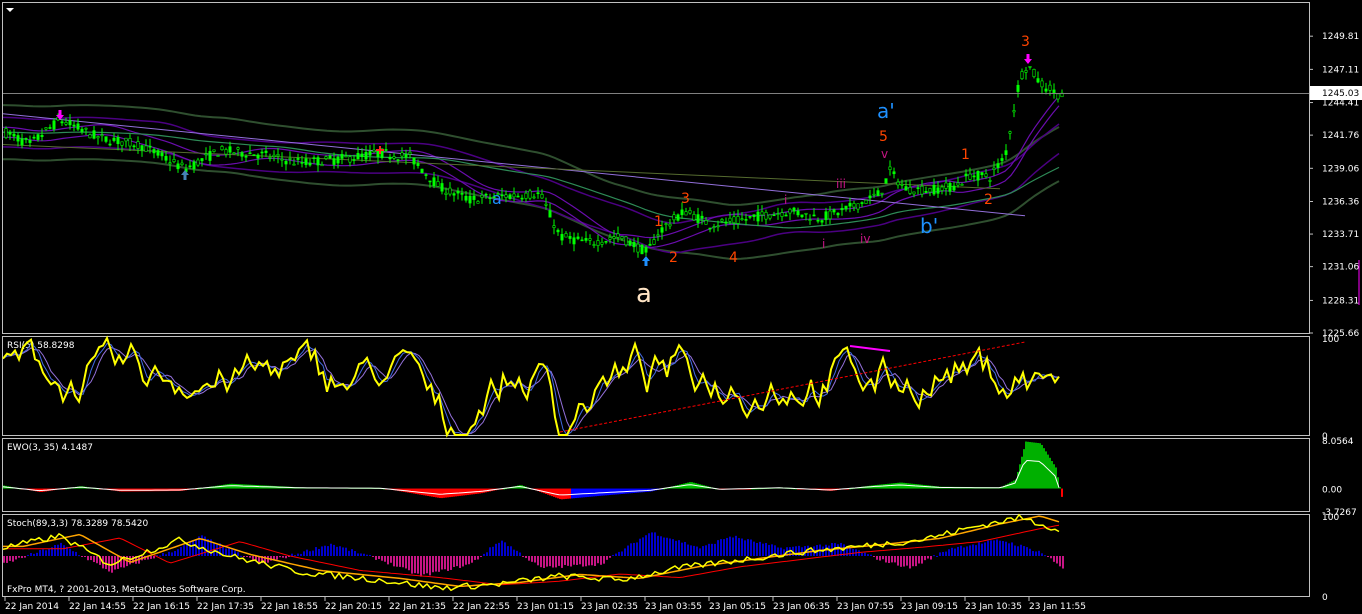  What do you see at coordinates (531, 389) in the screenshot?
I see `rsi-ma-line` at bounding box center [531, 389].